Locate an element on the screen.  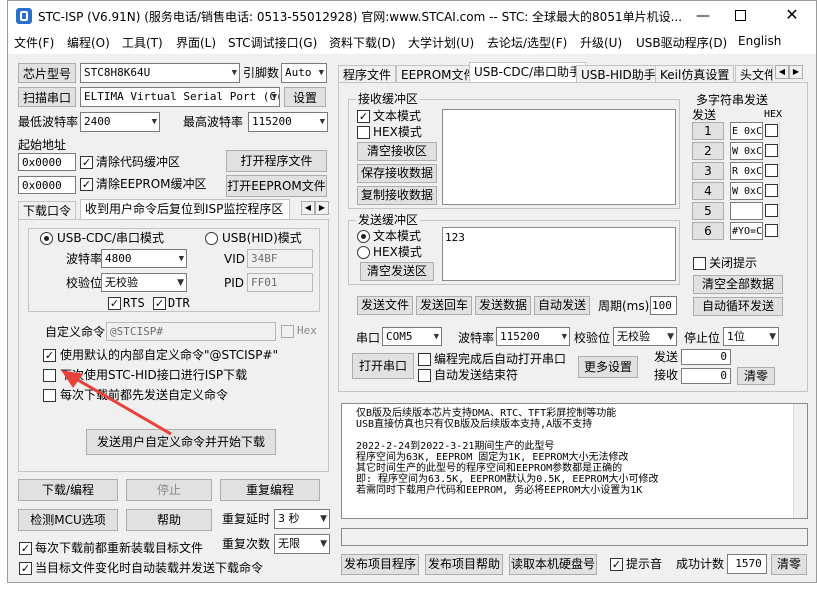
send-data-button: 发送数据 is located at coordinates (503, 305).